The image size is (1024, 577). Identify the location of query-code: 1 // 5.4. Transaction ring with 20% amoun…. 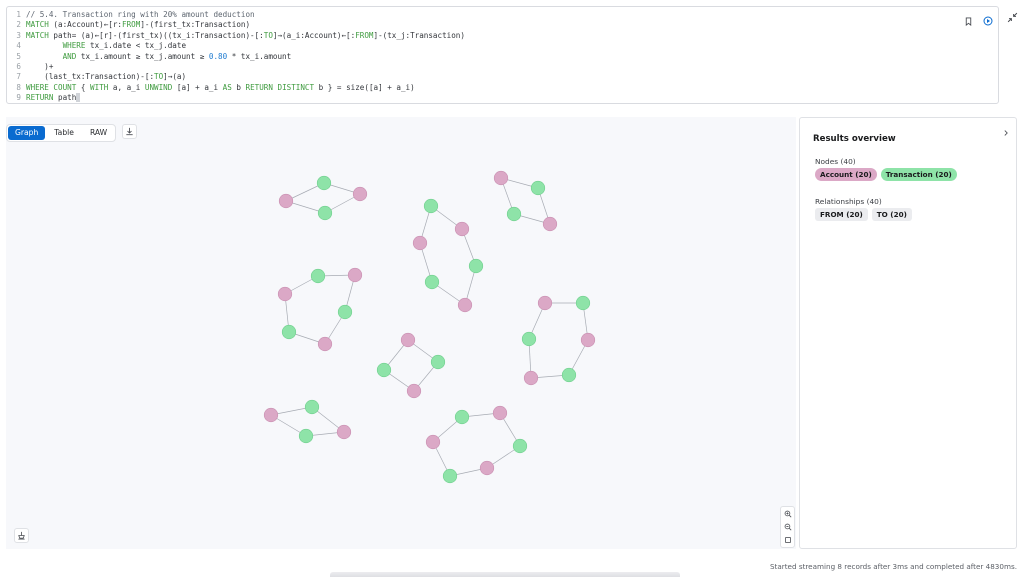
(236, 57).